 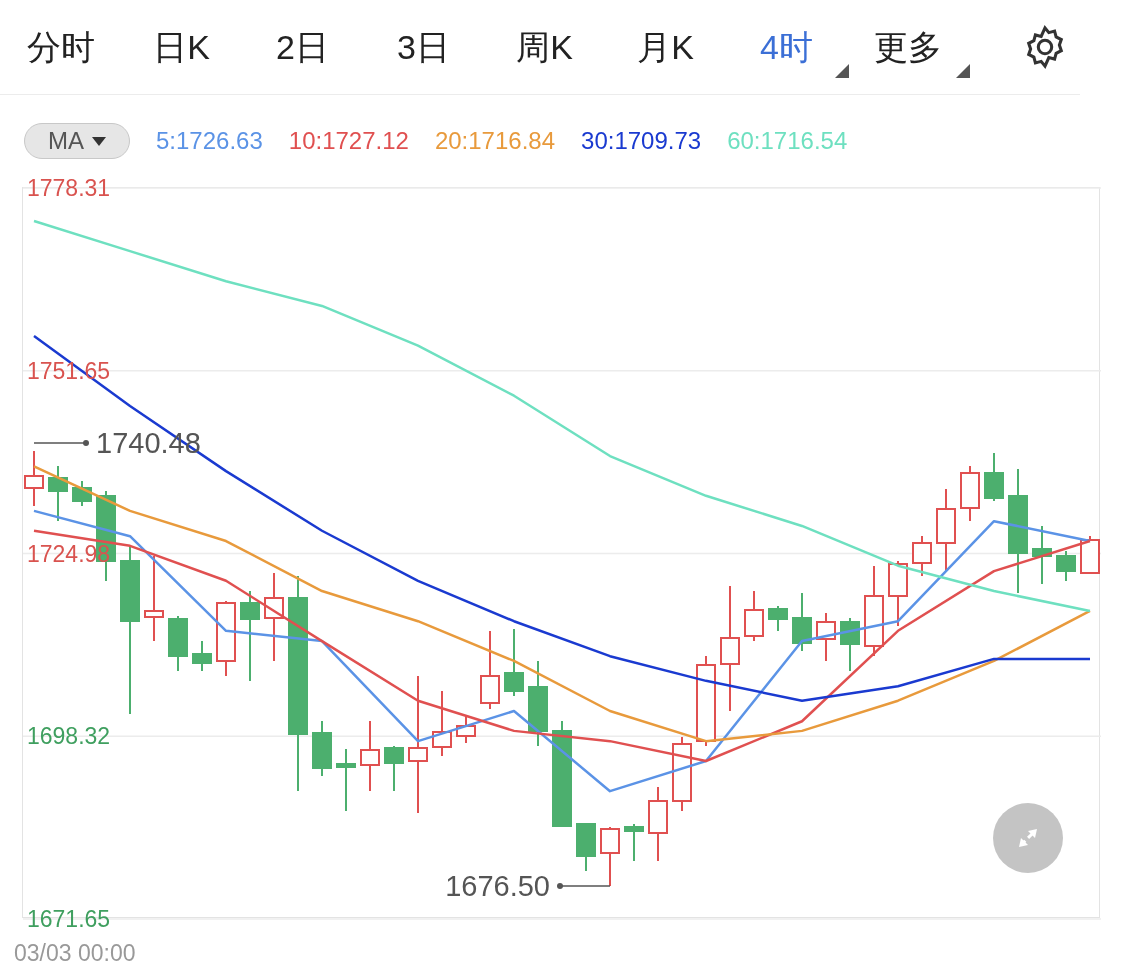 I want to click on ma-legend-value: 30:1709.73, so click(x=641, y=141).